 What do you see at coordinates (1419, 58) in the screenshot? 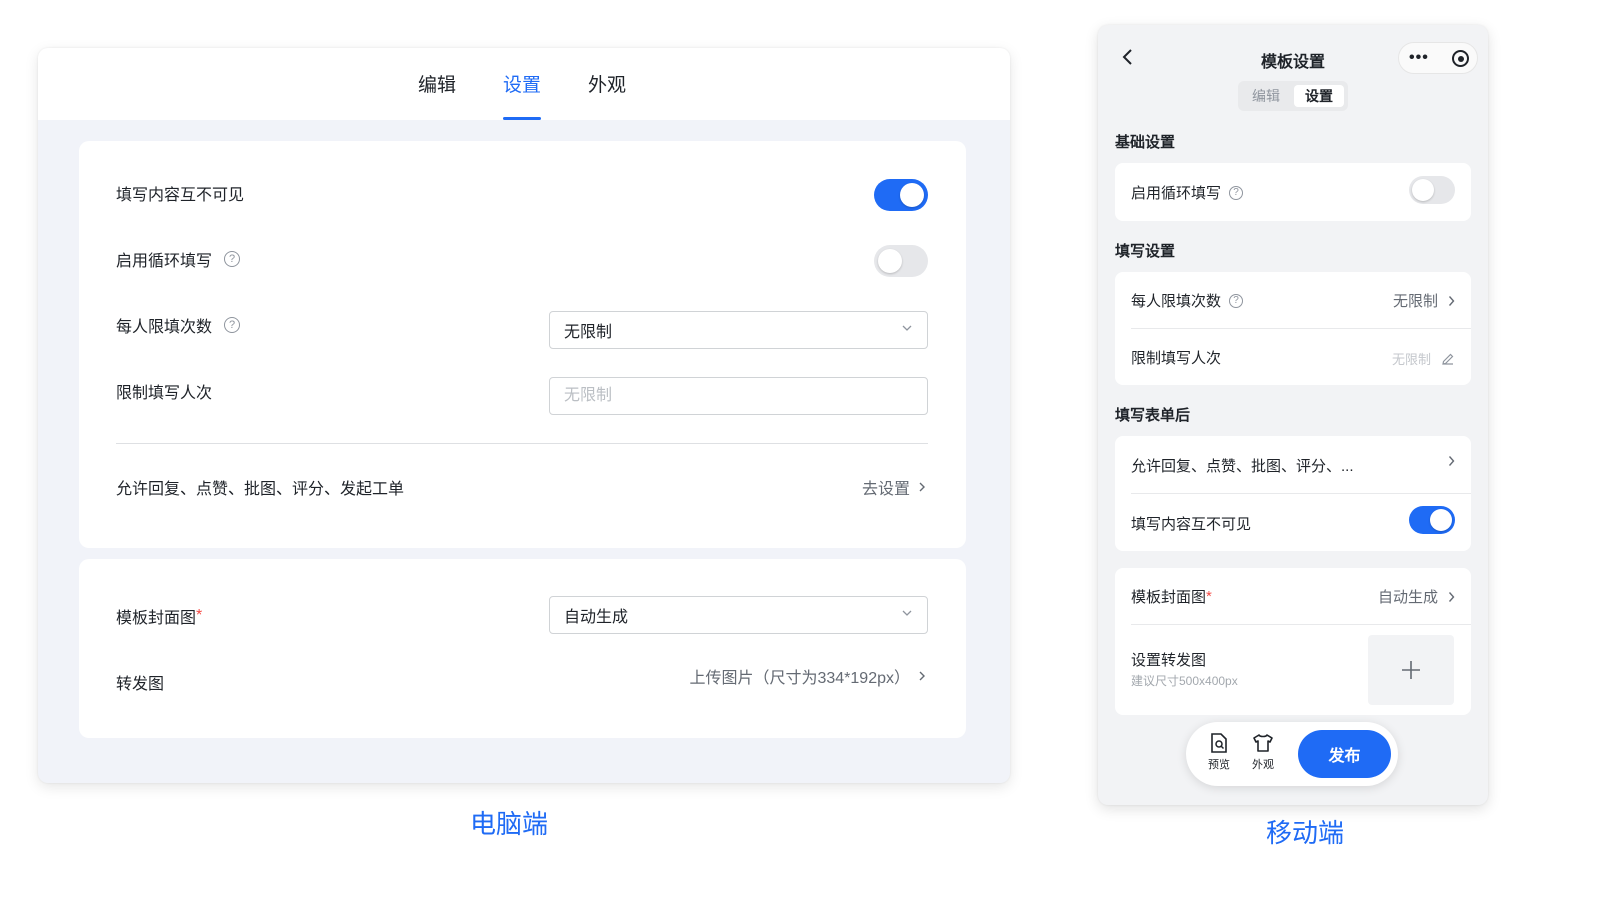
I see `more-icon: •••` at bounding box center [1419, 58].